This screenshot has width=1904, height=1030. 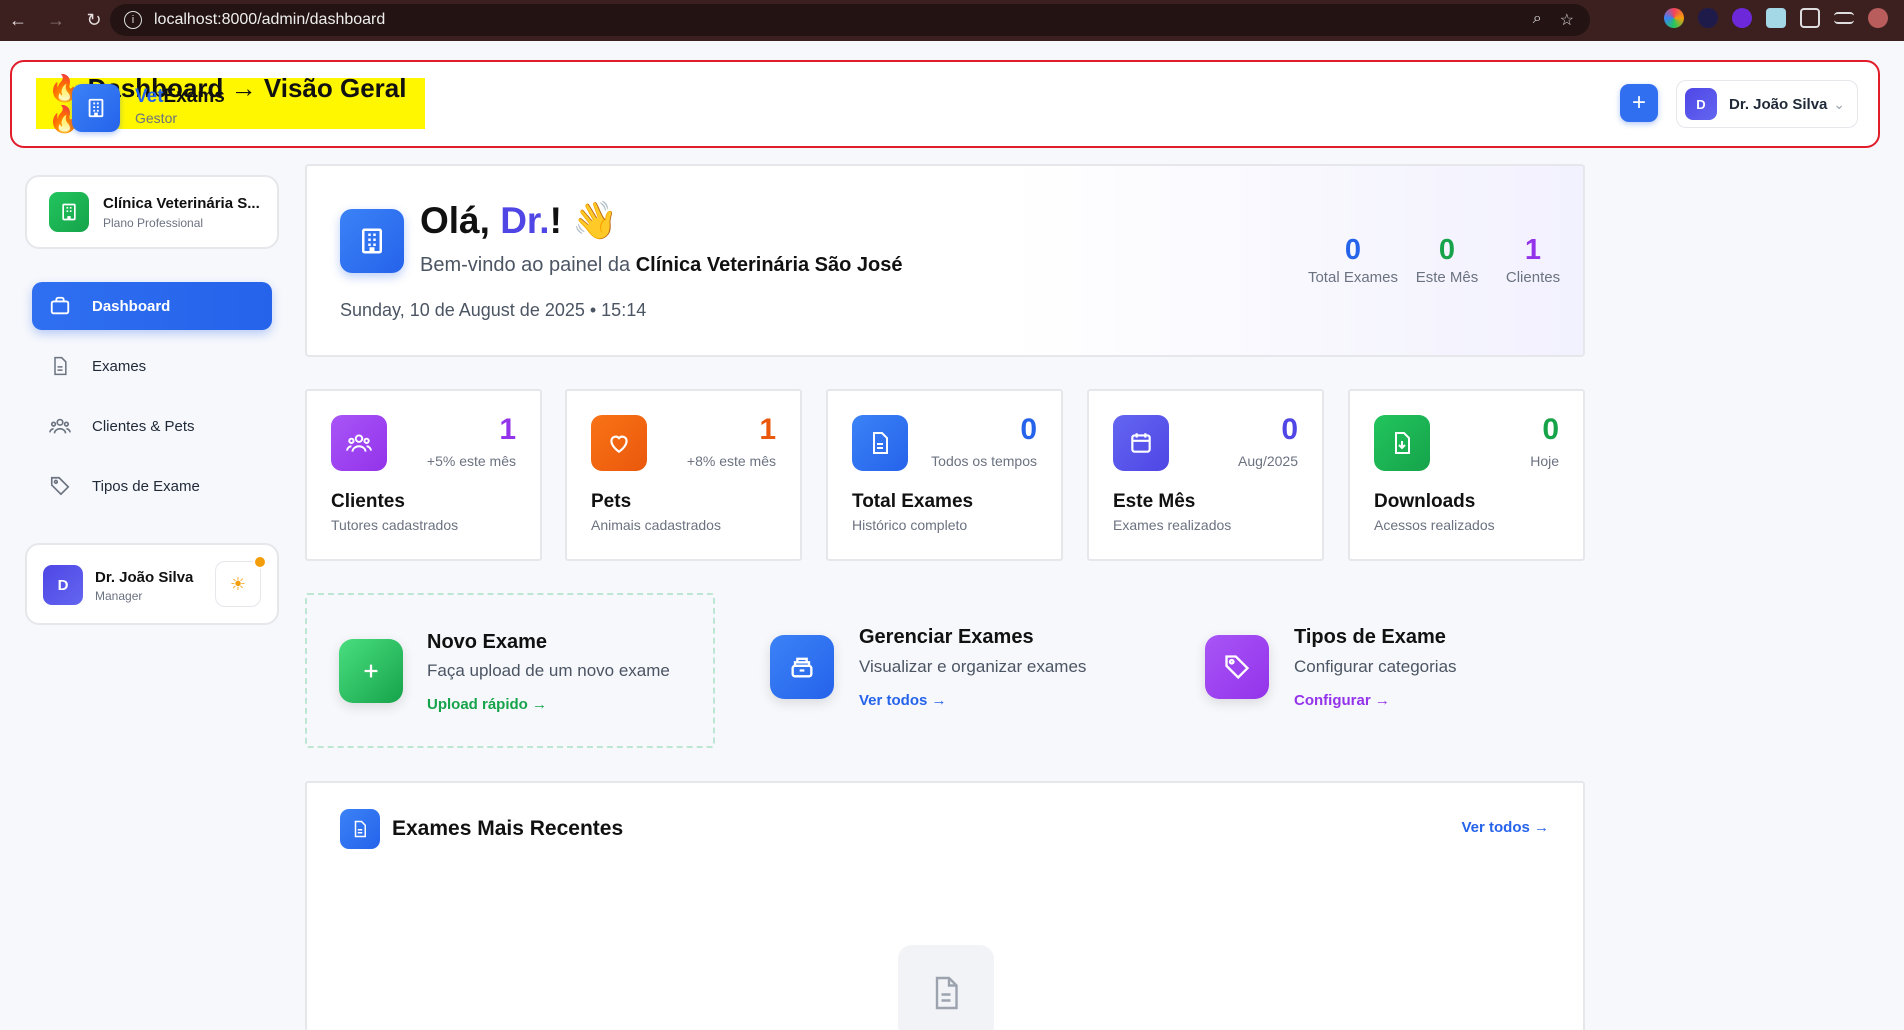 I want to click on sidebar-item-label: Exames, so click(x=119, y=366).